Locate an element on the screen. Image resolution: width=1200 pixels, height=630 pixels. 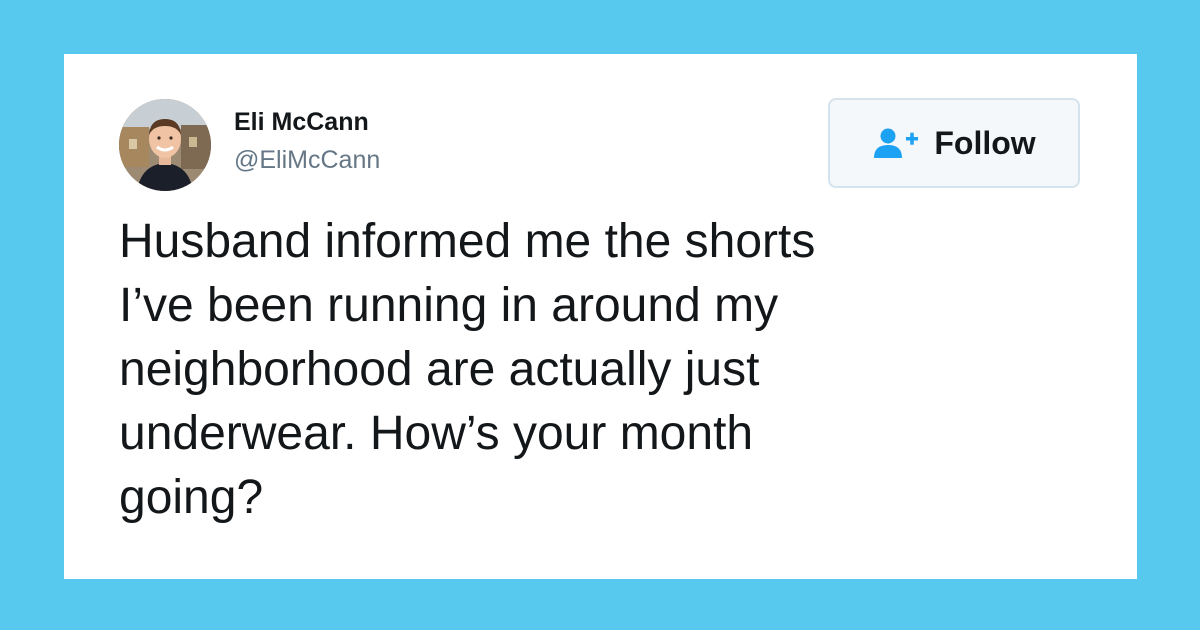
follow-button: Follow is located at coordinates (954, 143).